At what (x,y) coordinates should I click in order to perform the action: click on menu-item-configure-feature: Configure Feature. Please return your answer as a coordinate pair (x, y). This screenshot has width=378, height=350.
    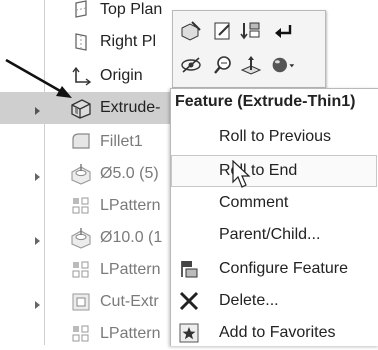
    Looking at the image, I should click on (274, 269).